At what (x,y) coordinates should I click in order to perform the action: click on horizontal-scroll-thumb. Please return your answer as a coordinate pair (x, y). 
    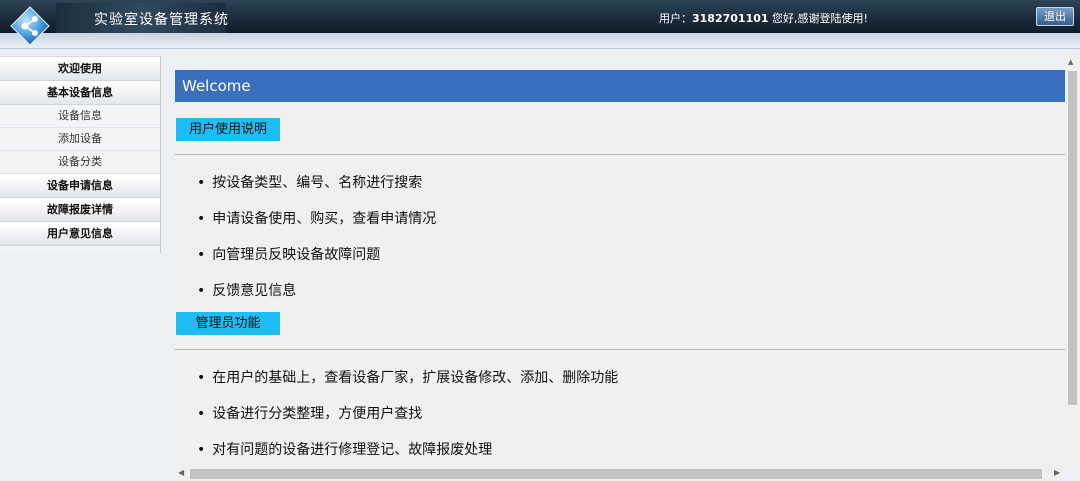
    Looking at the image, I should click on (616, 474).